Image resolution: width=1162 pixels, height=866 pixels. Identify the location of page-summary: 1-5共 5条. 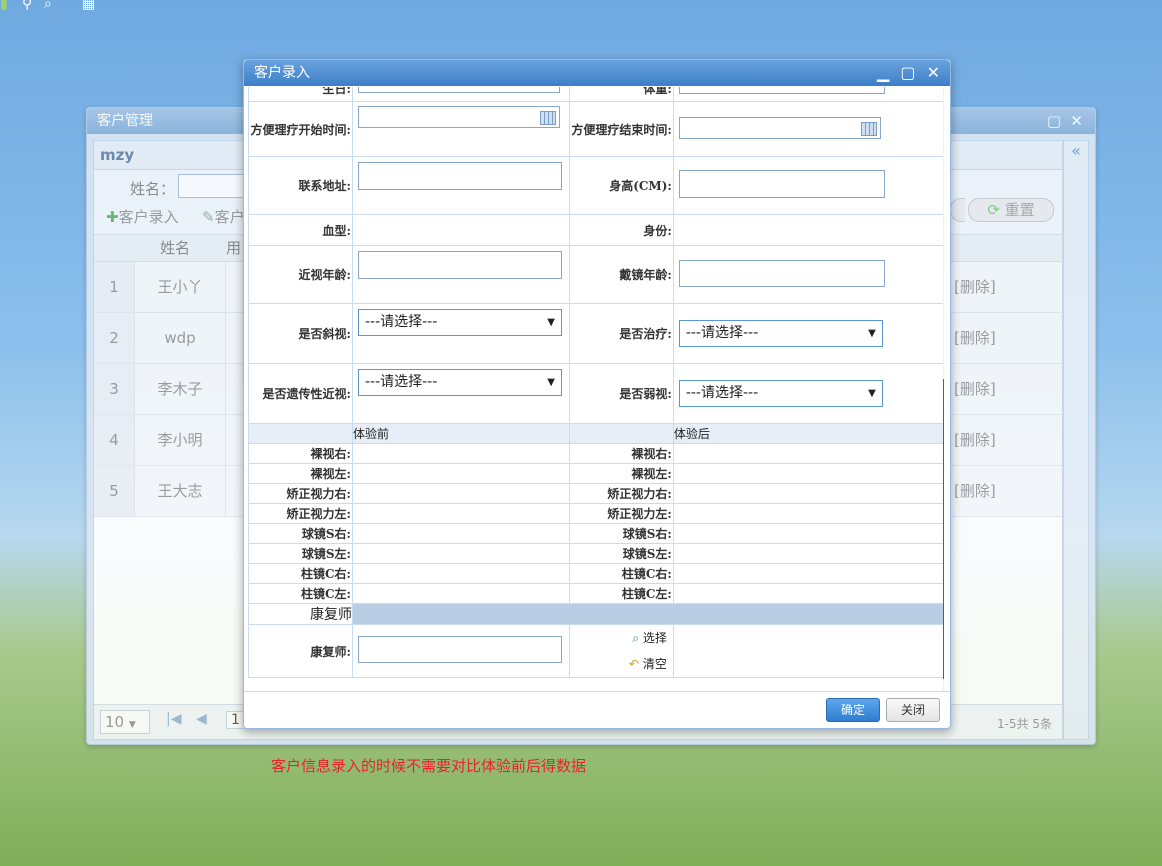
(1024, 724).